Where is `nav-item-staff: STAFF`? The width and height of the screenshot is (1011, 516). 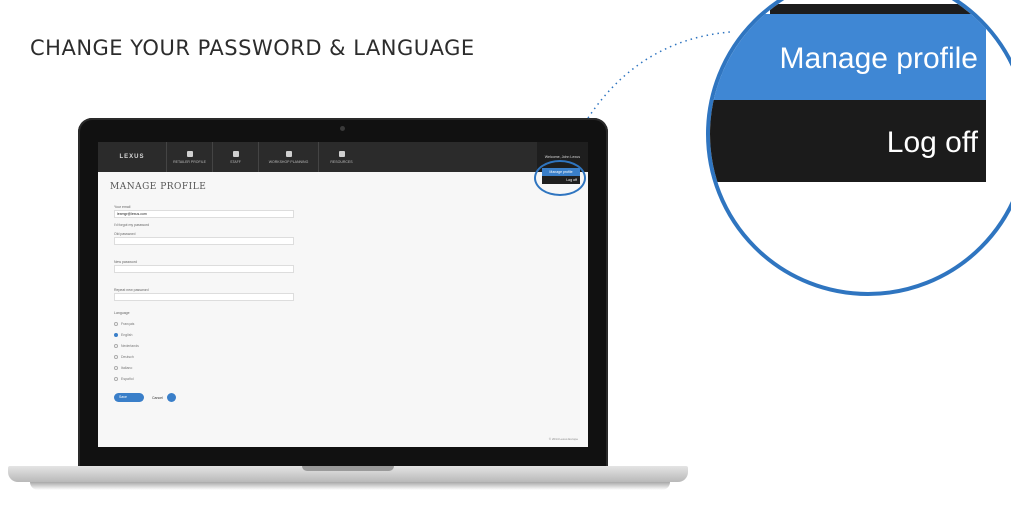
nav-item-staff: STAFF is located at coordinates (235, 157).